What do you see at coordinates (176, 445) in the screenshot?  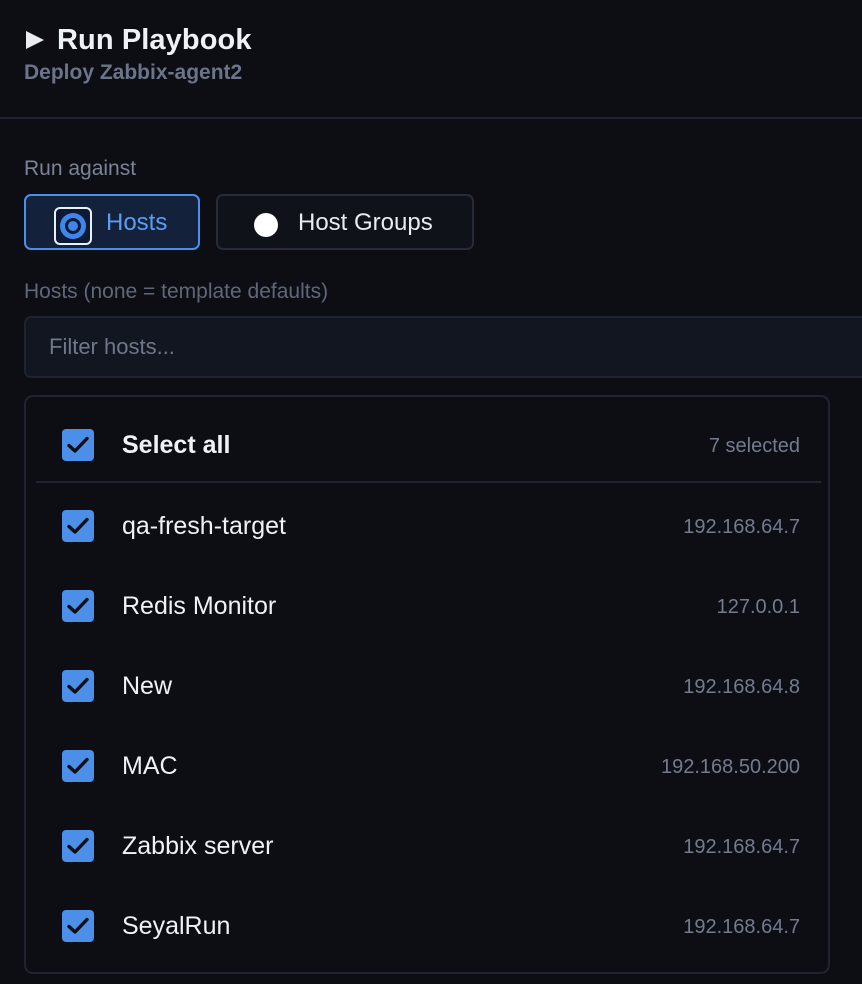 I see `select-all-label: Select all` at bounding box center [176, 445].